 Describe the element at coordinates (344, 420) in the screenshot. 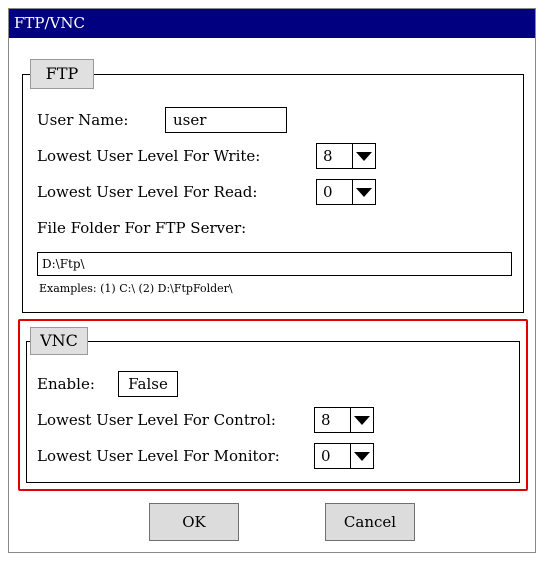

I see `control-level-select: 8` at that location.